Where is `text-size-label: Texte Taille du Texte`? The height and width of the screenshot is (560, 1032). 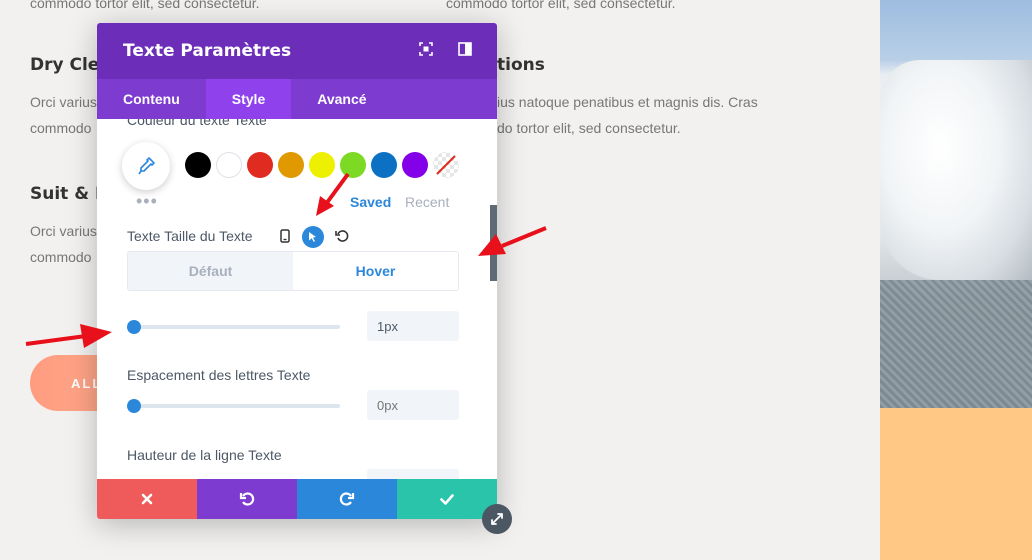 text-size-label: Texte Taille du Texte is located at coordinates (190, 236).